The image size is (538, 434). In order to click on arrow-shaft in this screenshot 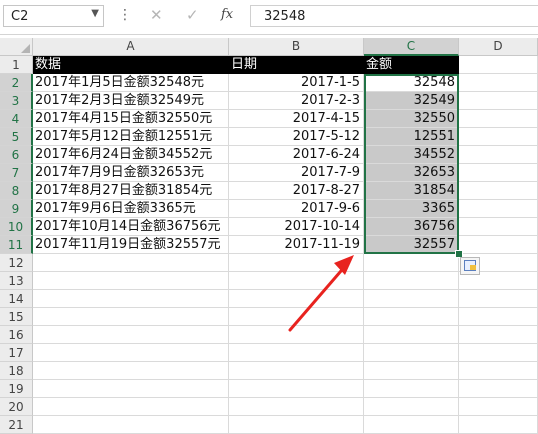, I will do `click(318, 297)`.